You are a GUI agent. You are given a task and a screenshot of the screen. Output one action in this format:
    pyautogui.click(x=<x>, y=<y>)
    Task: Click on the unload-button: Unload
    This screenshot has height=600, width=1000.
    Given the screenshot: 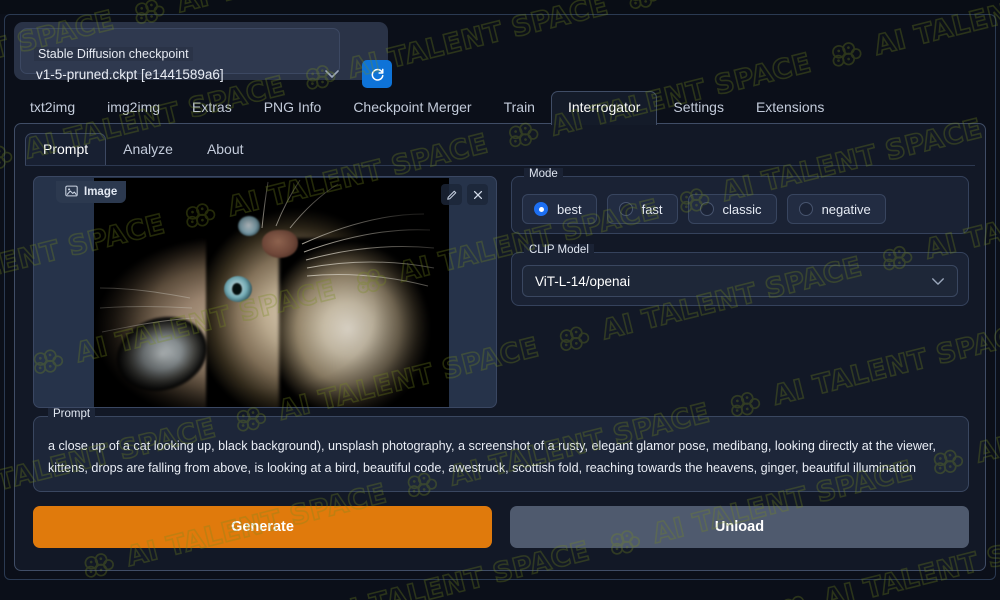 What is the action you would take?
    pyautogui.click(x=739, y=527)
    